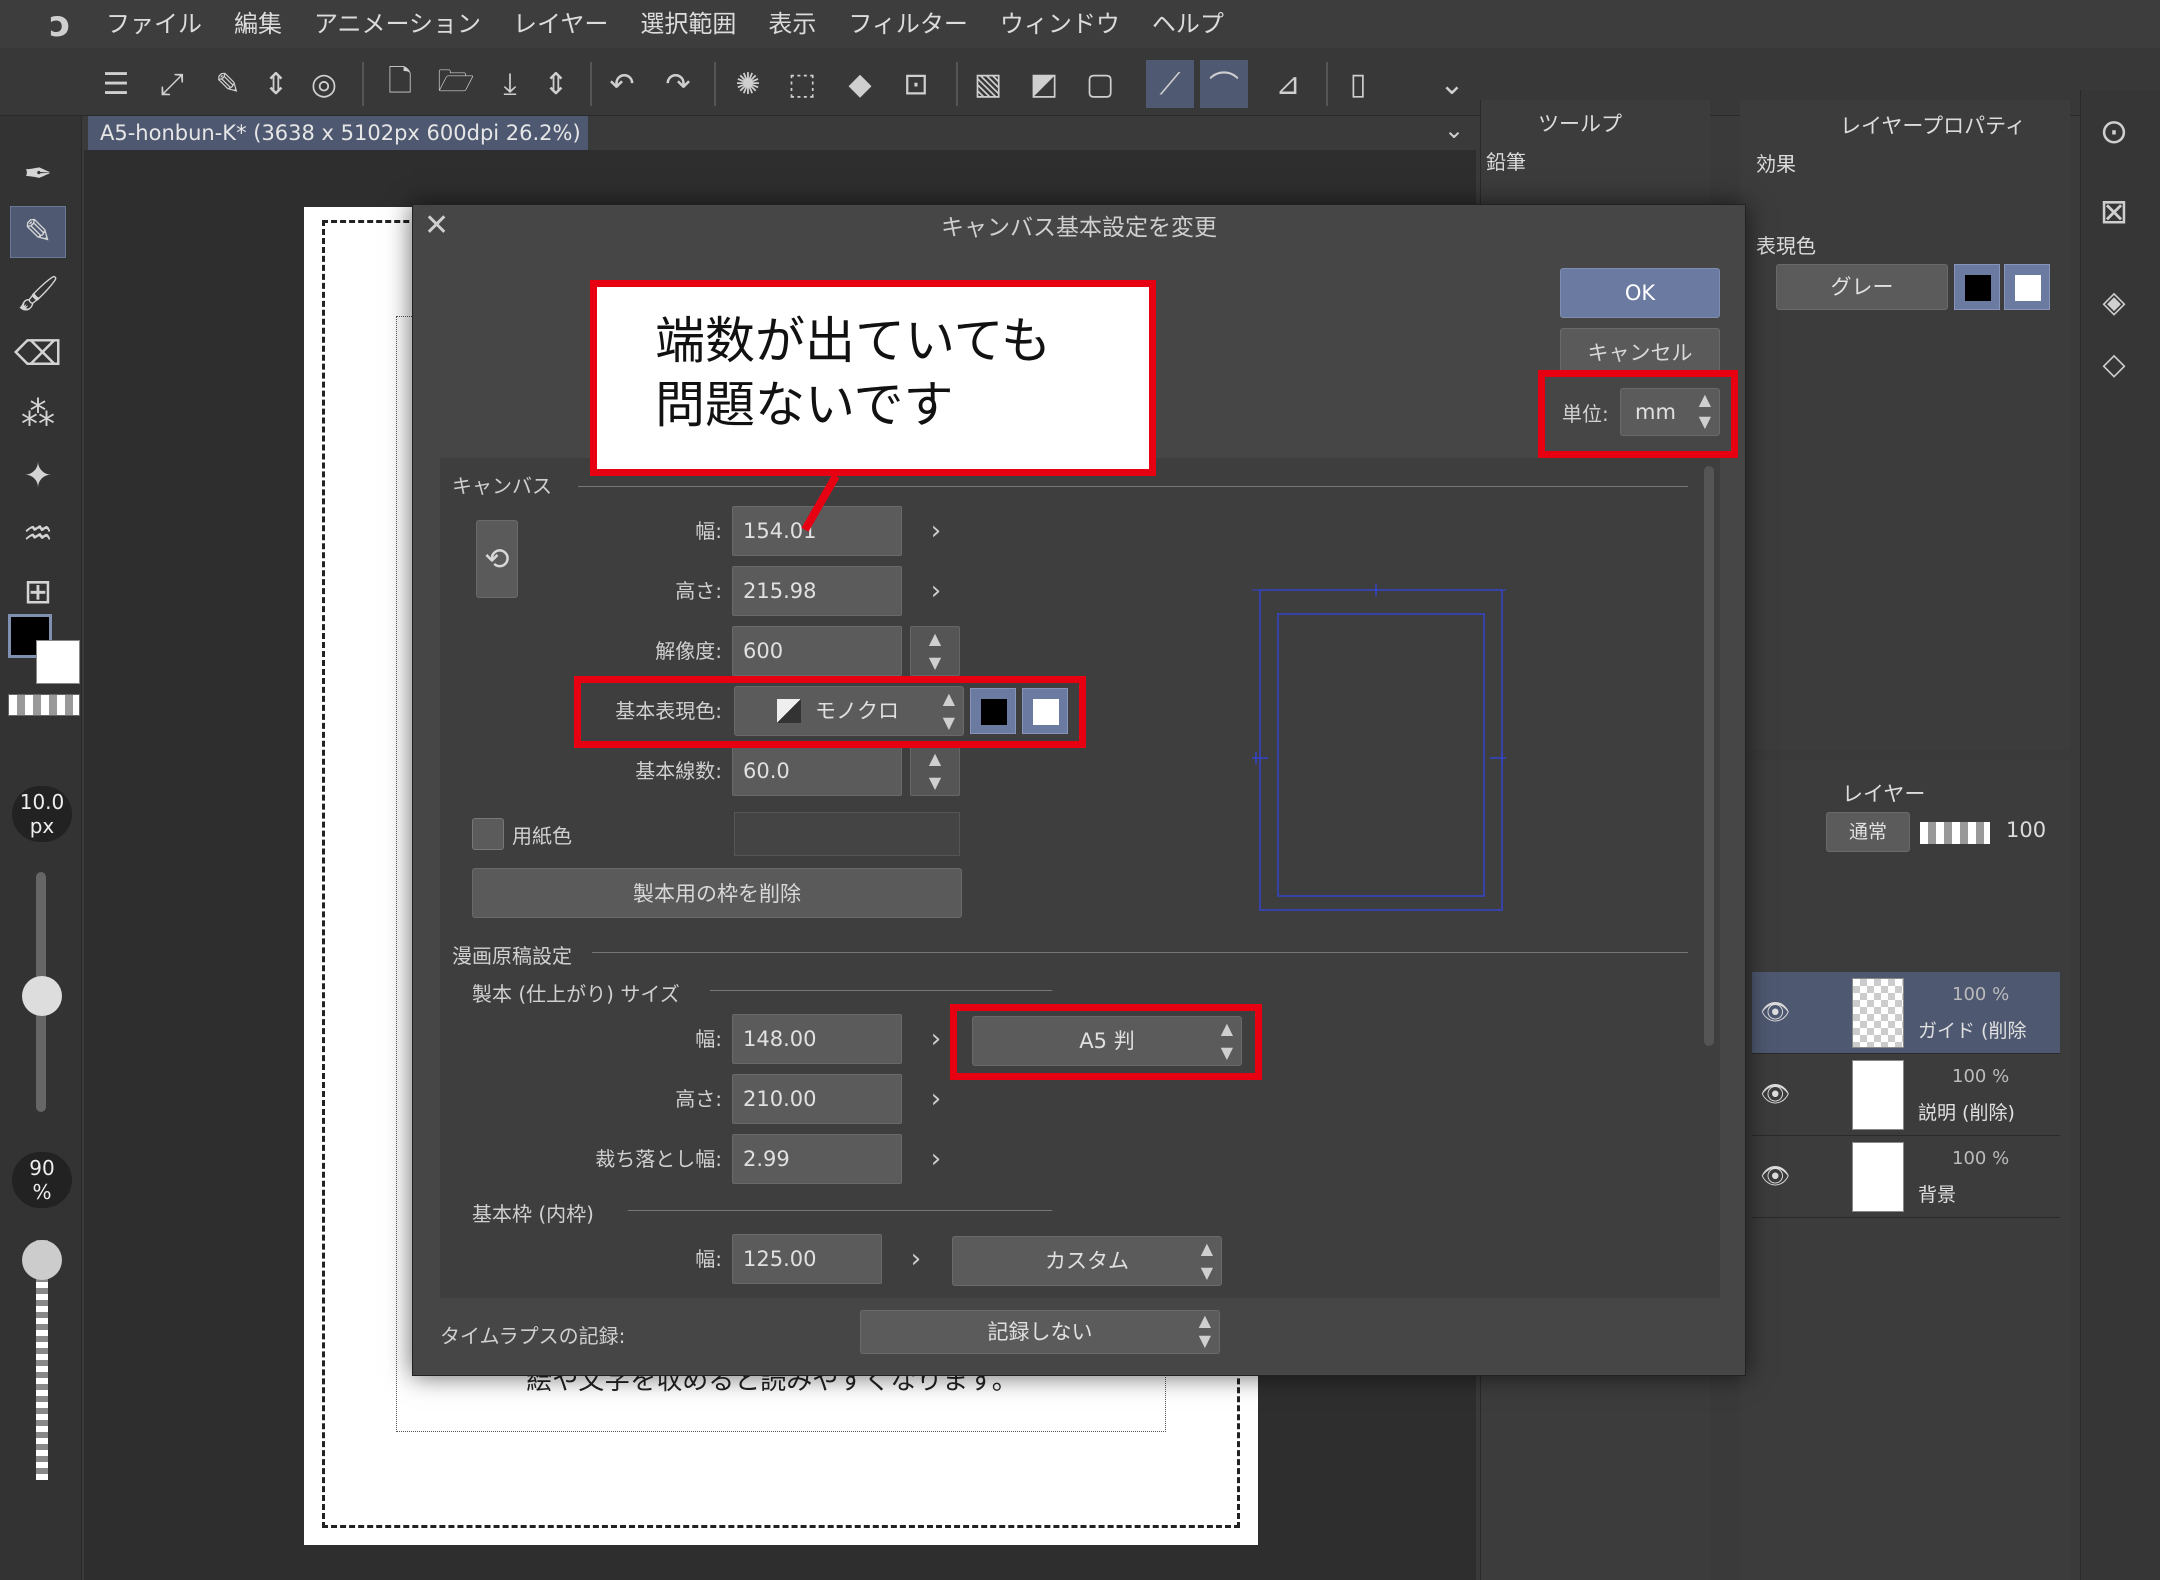 Image resolution: width=2160 pixels, height=1580 pixels. I want to click on opacity-slider-handle, so click(42, 1260).